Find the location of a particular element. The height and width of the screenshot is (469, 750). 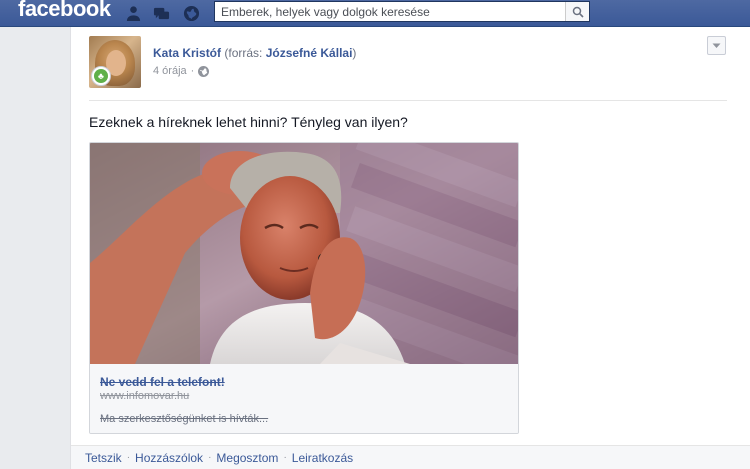

search-button is located at coordinates (577, 11).